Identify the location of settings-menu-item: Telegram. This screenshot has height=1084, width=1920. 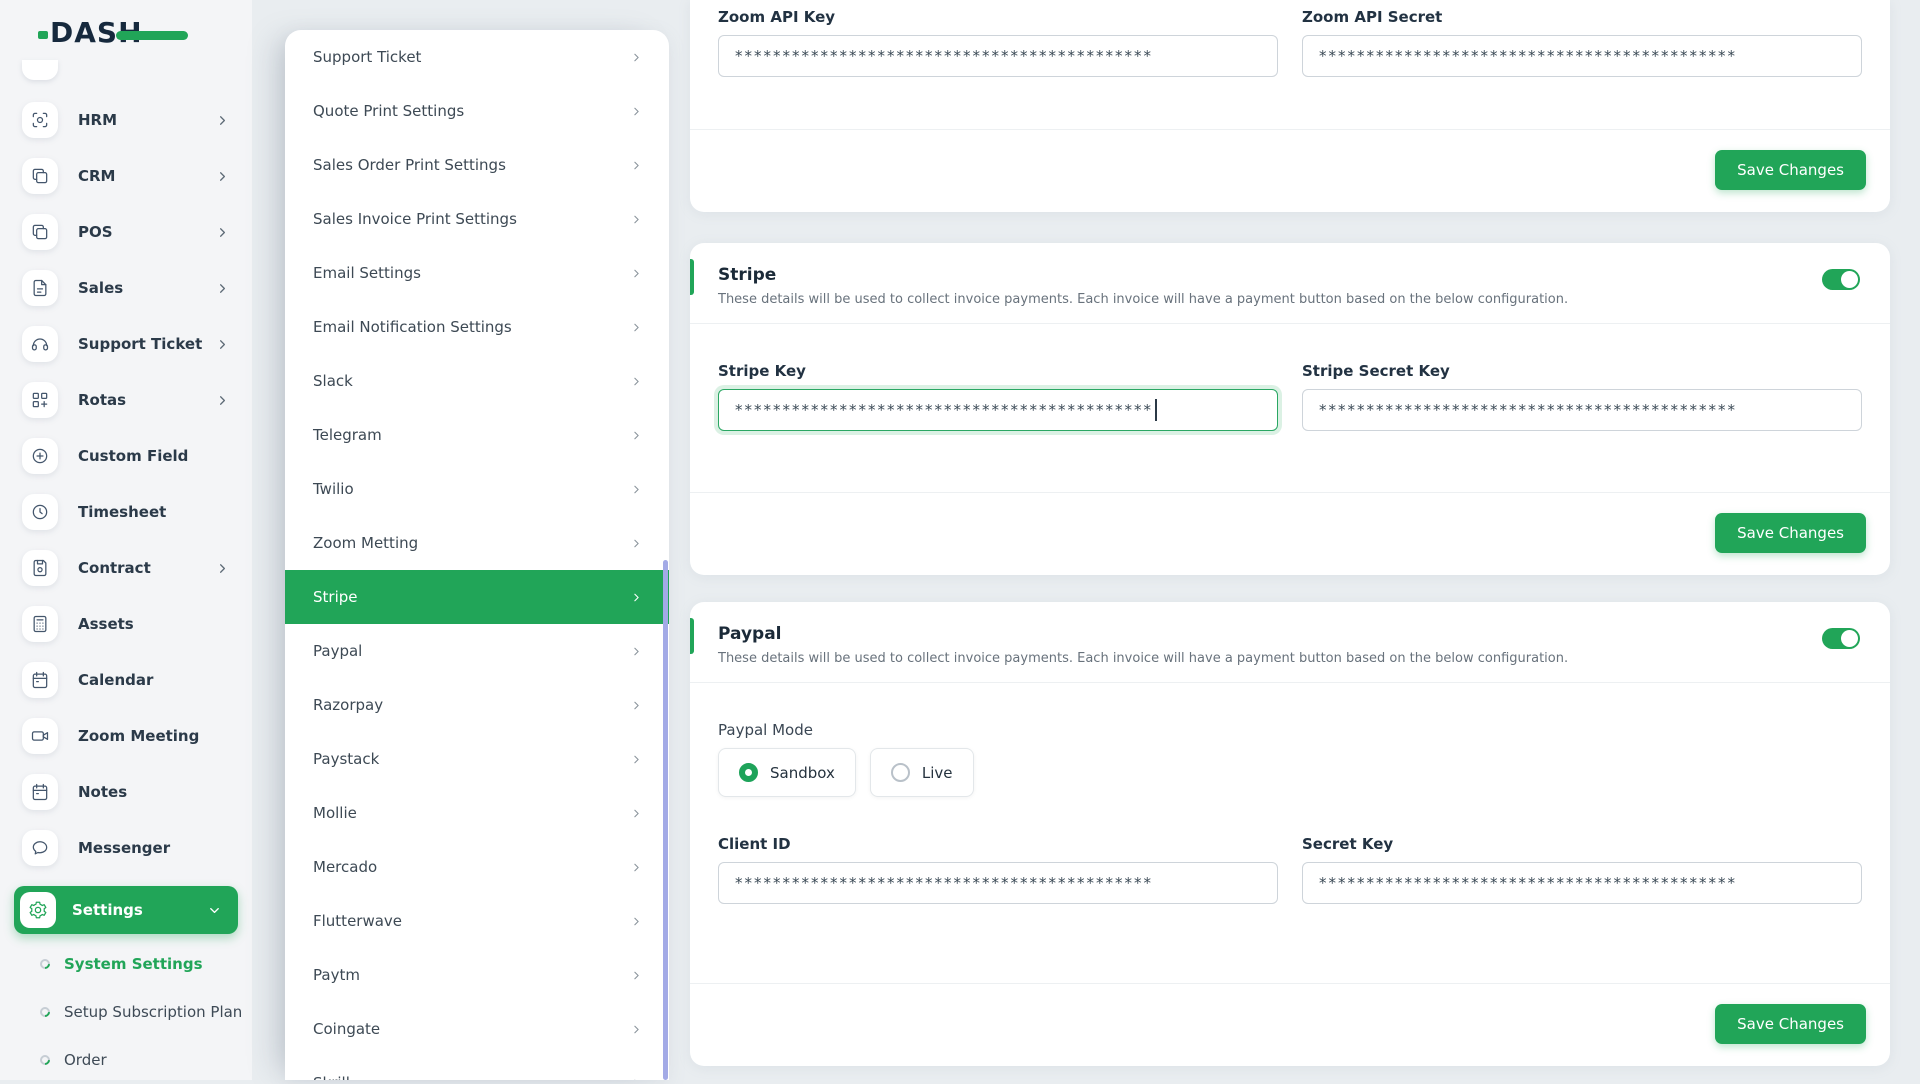
(477, 435).